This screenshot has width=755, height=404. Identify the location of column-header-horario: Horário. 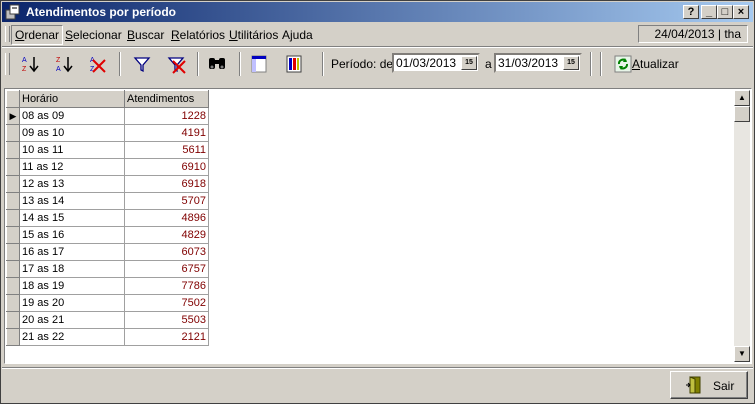
(72, 99).